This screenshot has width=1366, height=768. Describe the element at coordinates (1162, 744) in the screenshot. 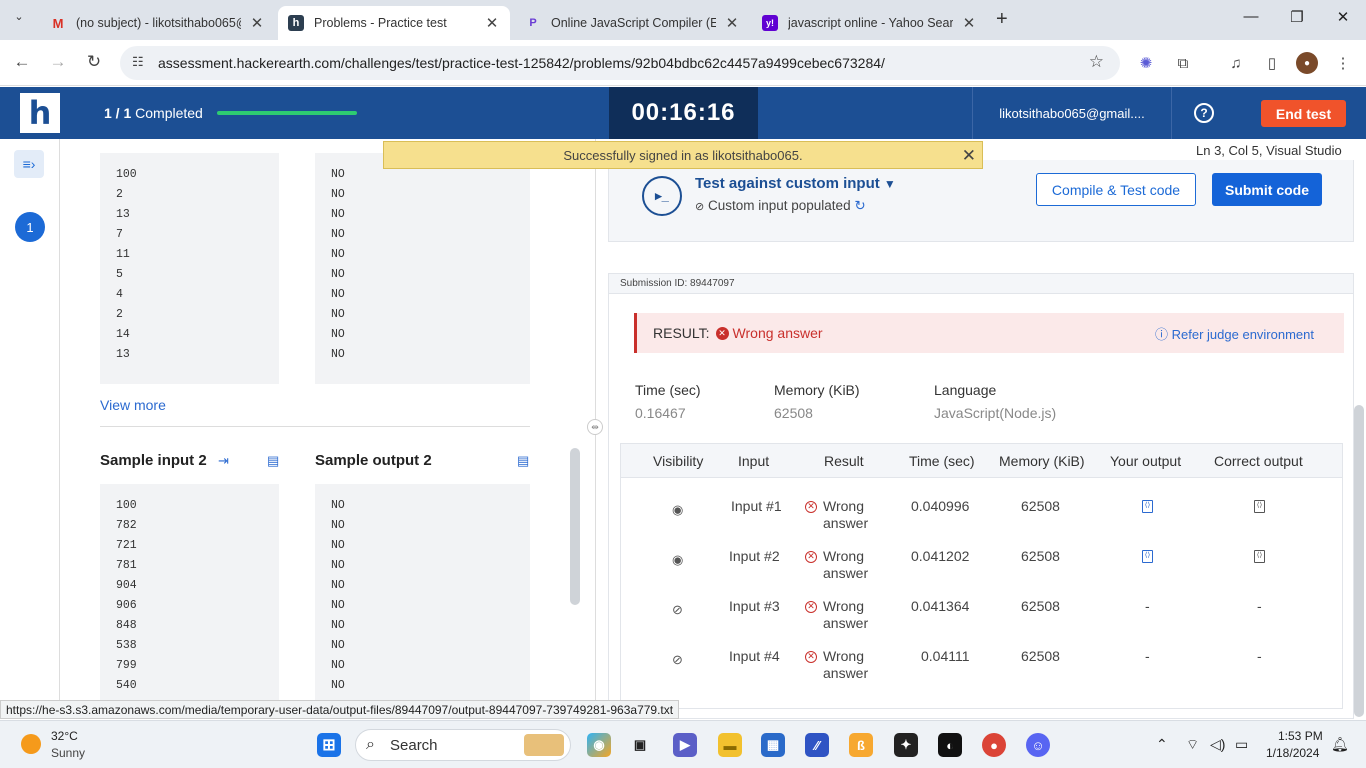

I see `tray-overflow-icon: ⌃` at that location.